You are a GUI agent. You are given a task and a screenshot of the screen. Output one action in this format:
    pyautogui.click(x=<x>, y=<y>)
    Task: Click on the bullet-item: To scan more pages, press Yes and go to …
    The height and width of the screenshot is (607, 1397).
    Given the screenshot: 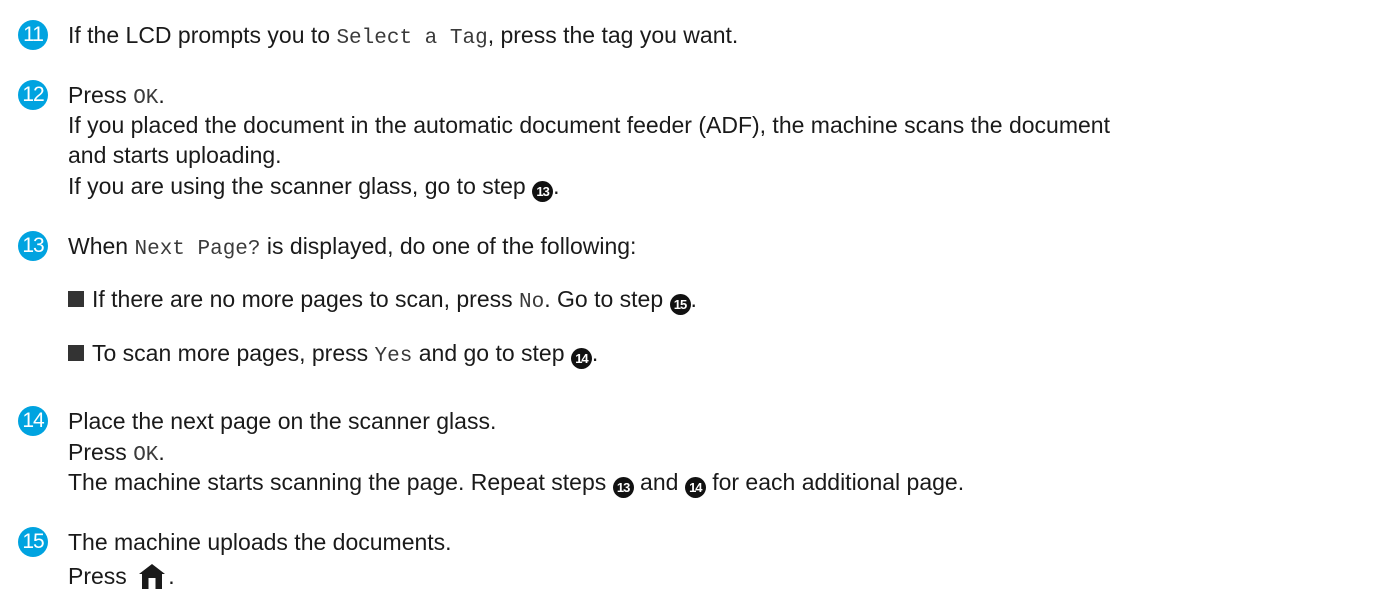 What is the action you would take?
    pyautogui.click(x=333, y=355)
    